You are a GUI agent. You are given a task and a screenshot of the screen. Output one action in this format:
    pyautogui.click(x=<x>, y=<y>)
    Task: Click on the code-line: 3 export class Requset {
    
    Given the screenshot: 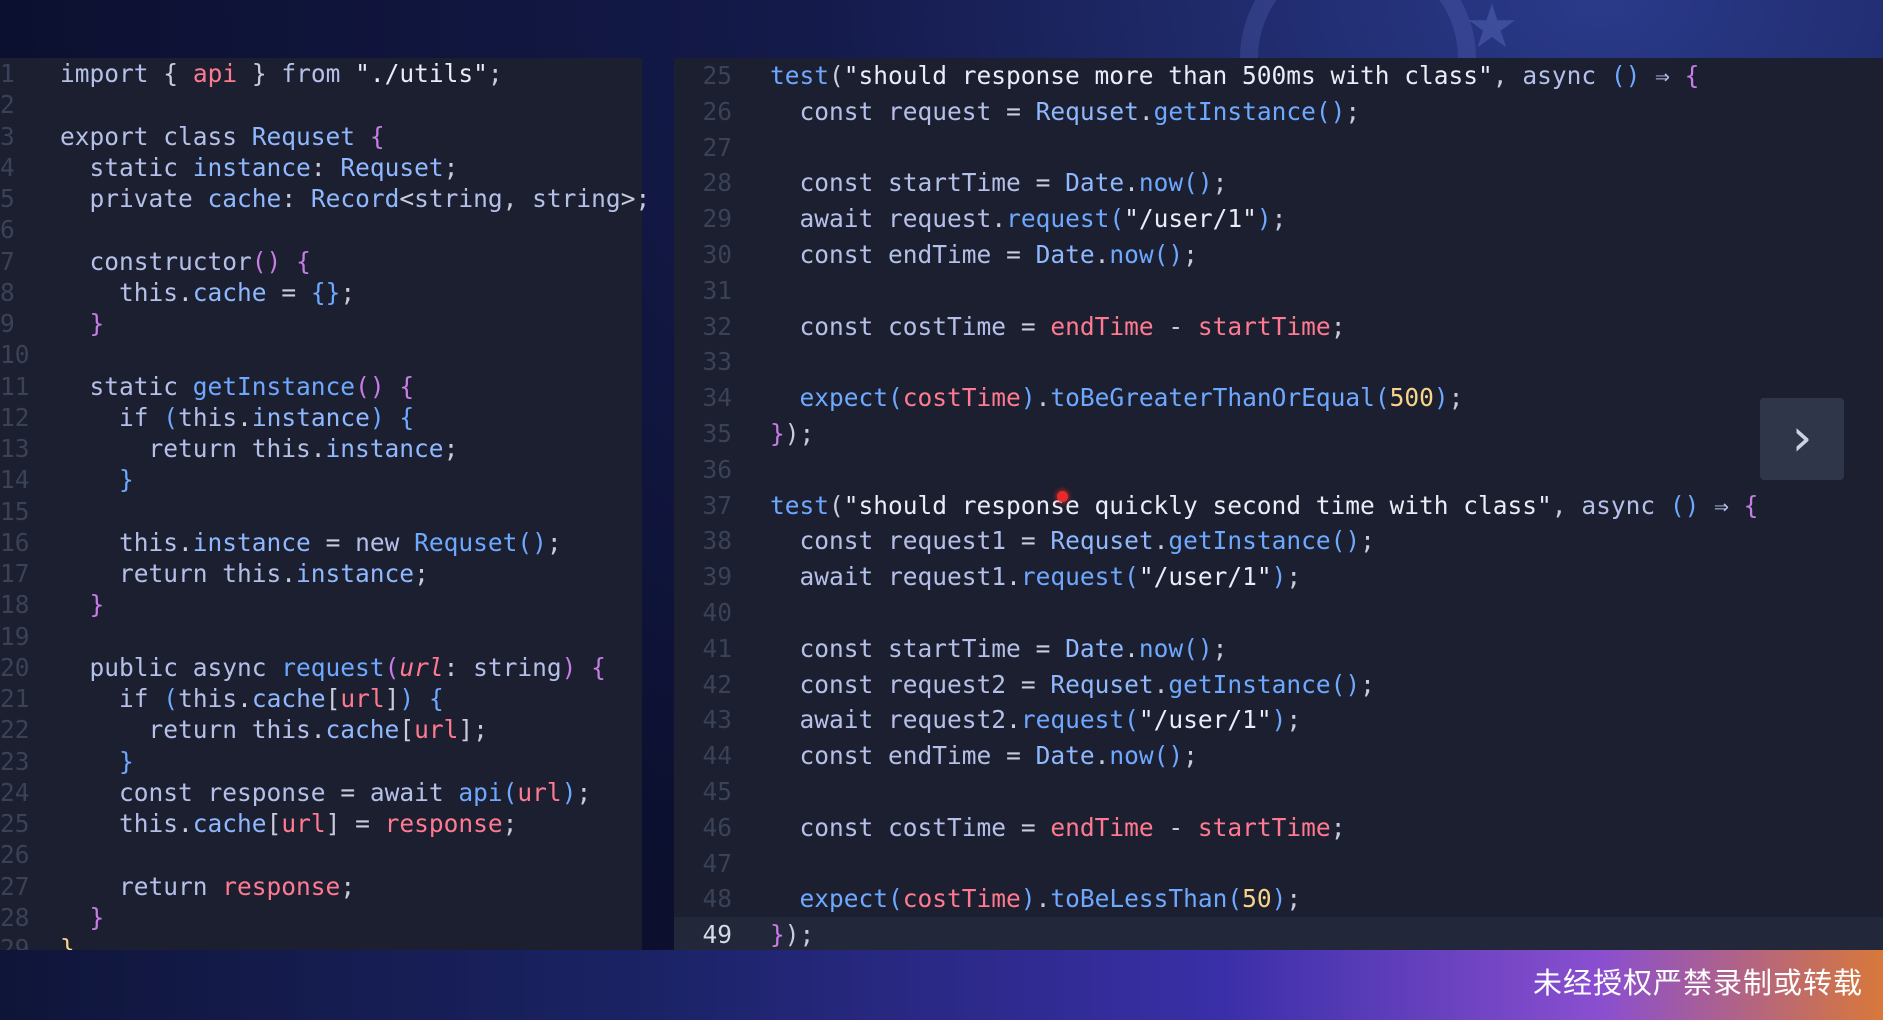 What is the action you would take?
    pyautogui.click(x=321, y=136)
    